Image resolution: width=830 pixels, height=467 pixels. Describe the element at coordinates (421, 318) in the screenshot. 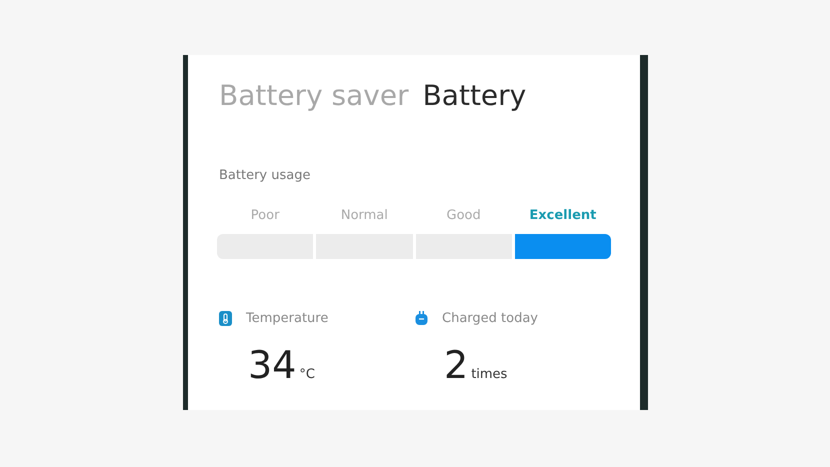

I see `plug-icon` at that location.